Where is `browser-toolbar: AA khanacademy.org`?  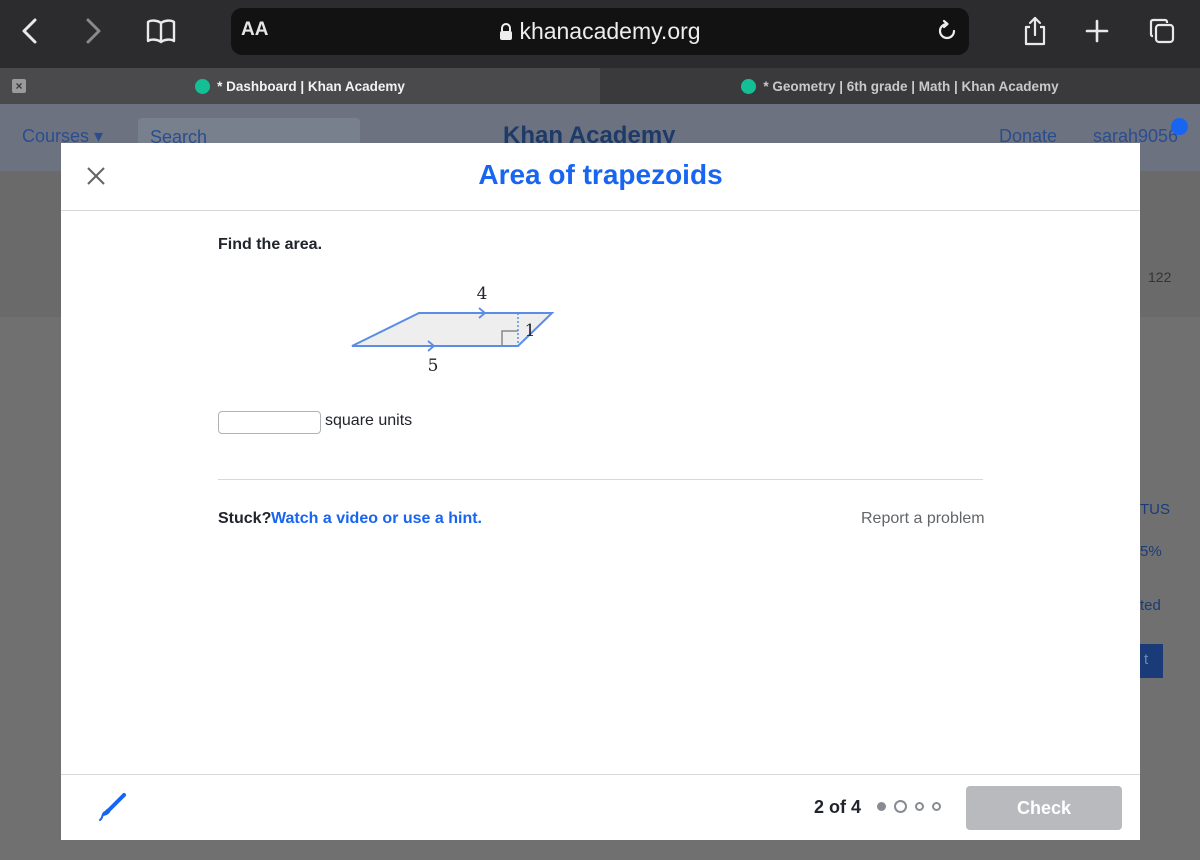
browser-toolbar: AA khanacademy.org is located at coordinates (600, 34).